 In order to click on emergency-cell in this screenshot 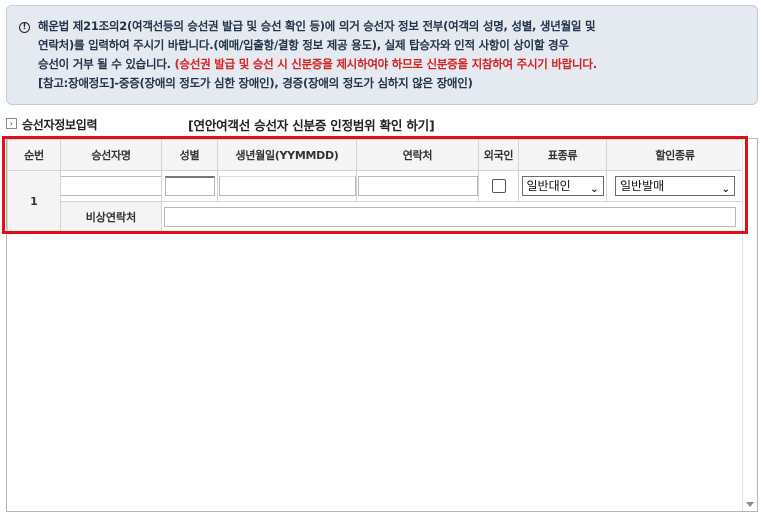, I will do `click(452, 217)`.